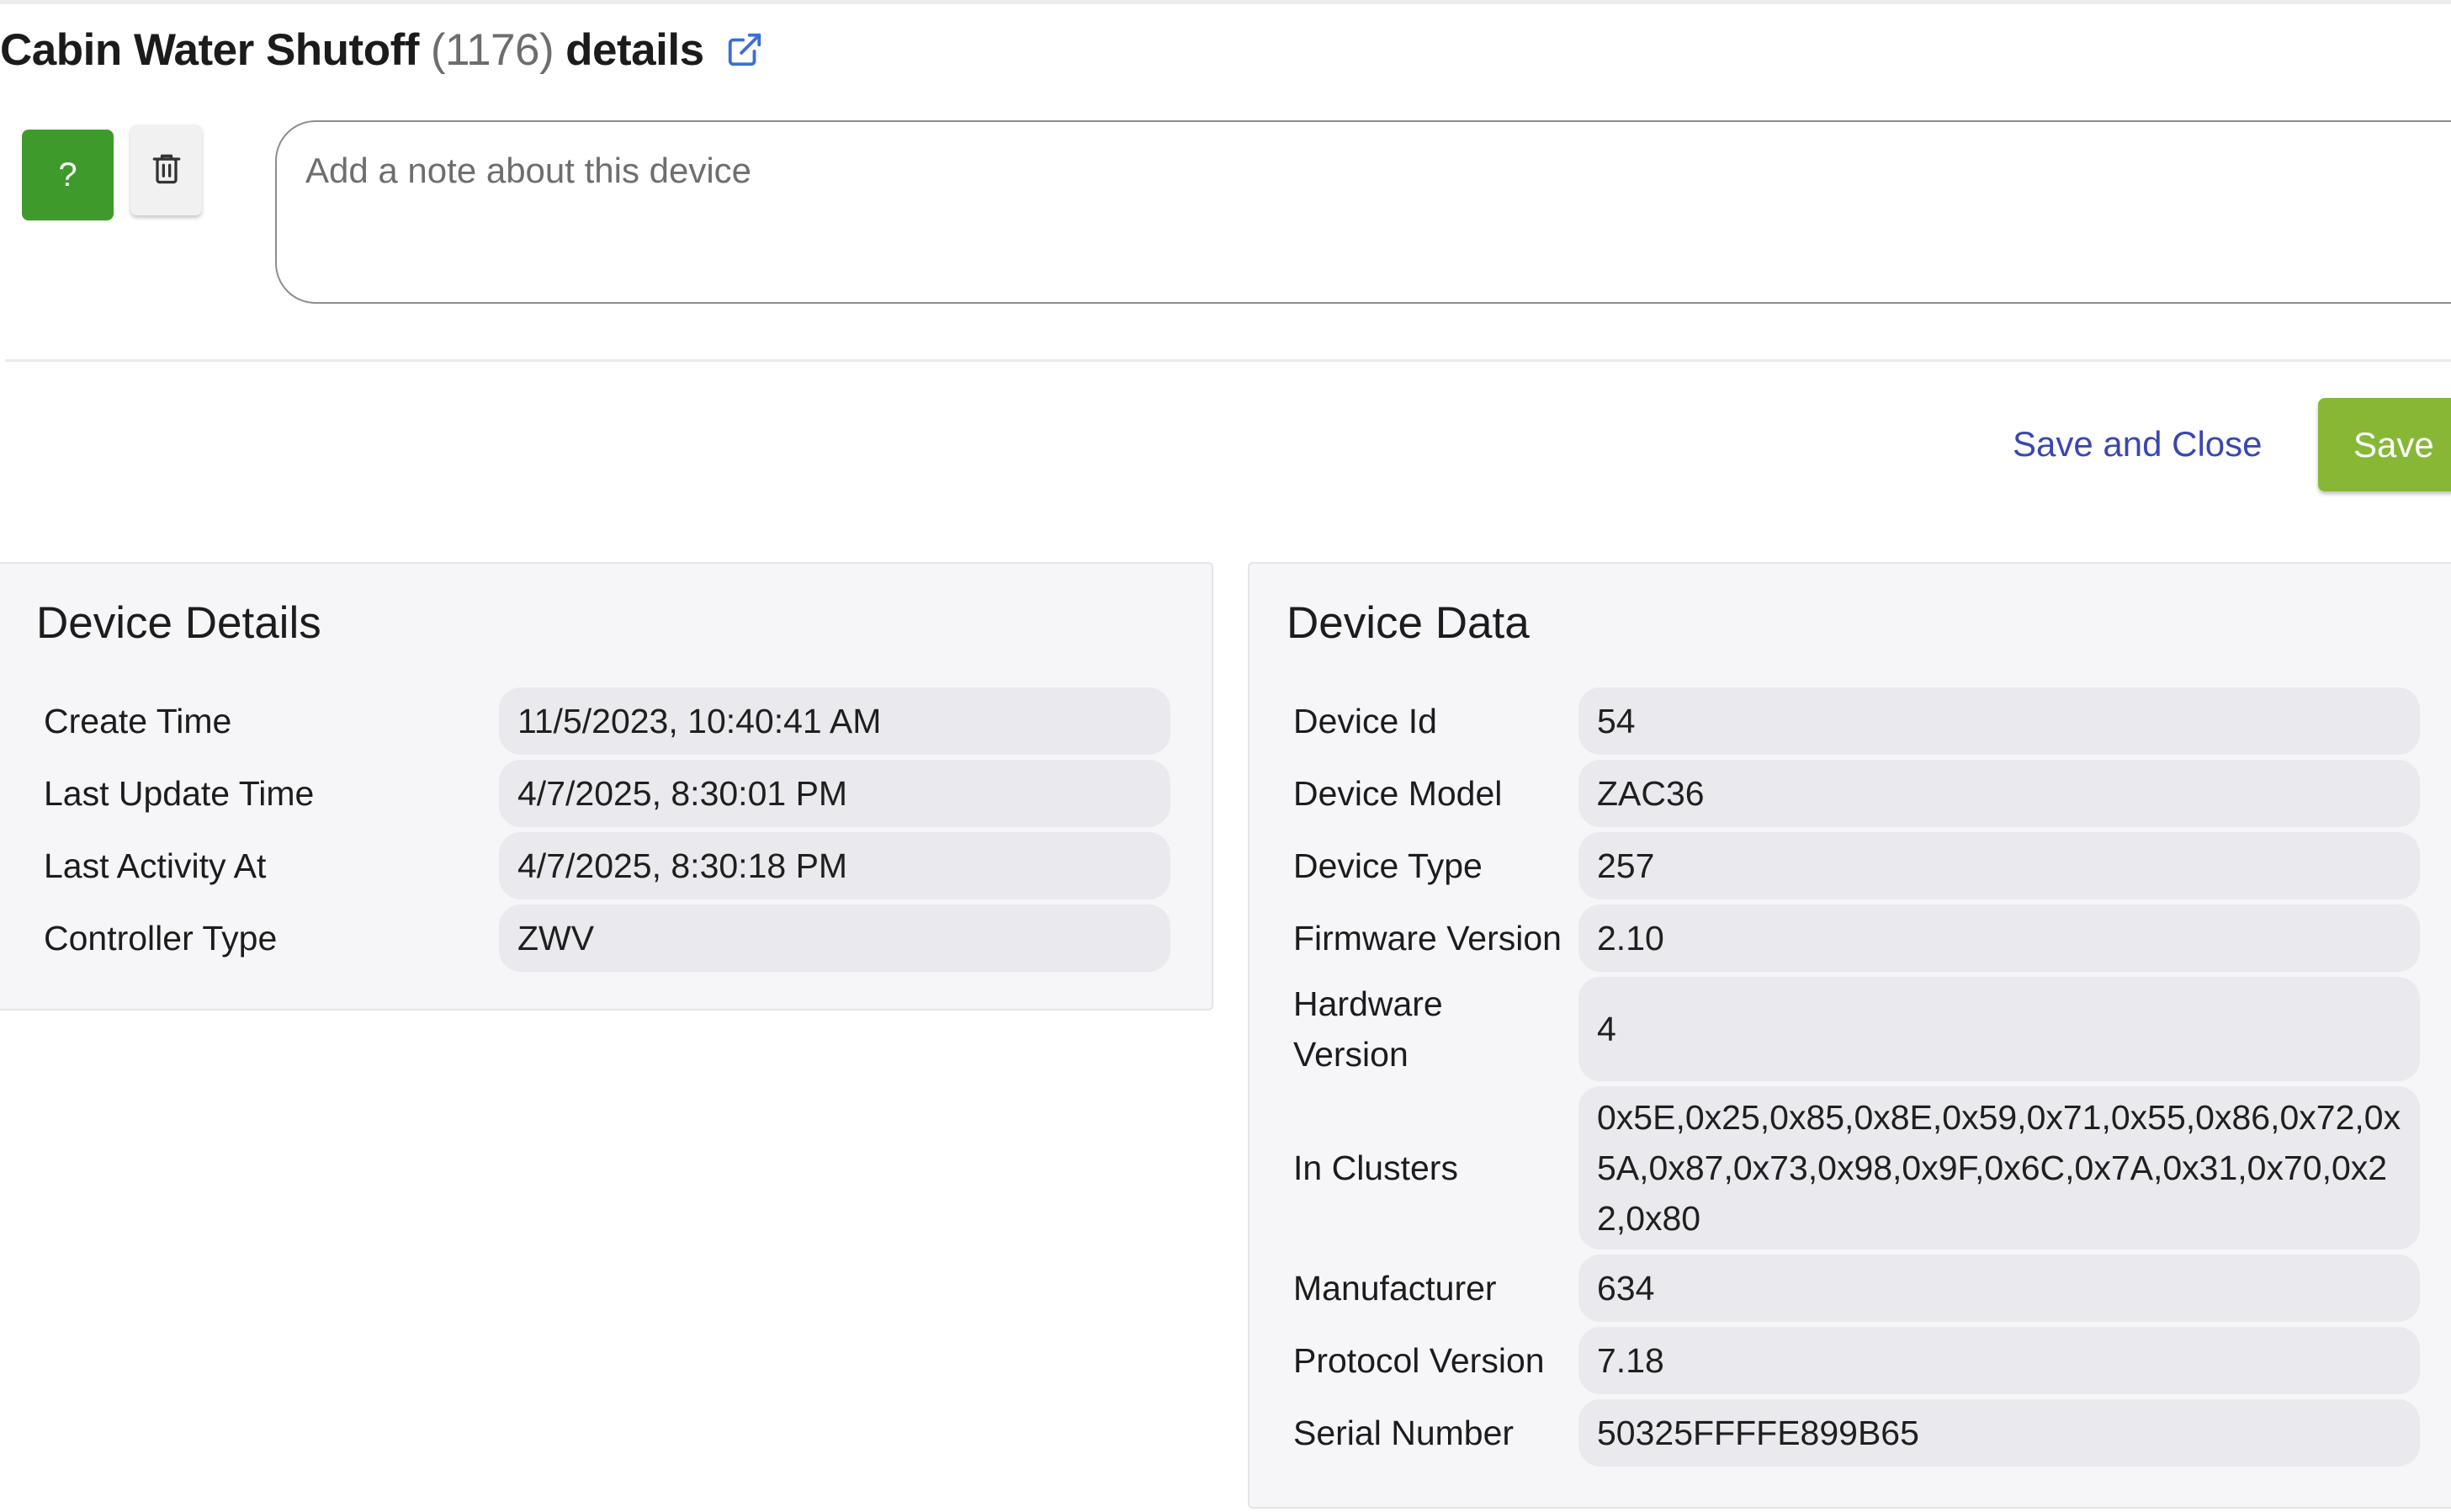  I want to click on row-label: Device Model, so click(1398, 793).